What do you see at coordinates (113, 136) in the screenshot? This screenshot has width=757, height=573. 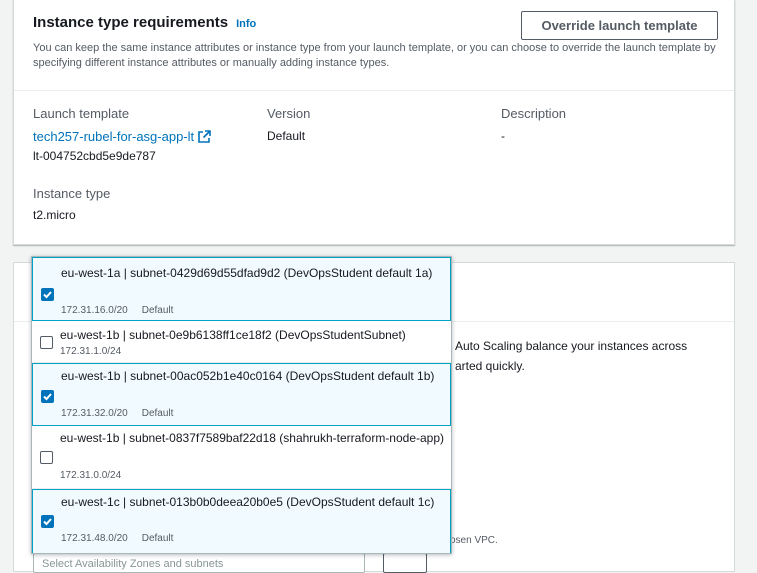 I see `launch-template-name: tech257-rubel-for-asg-app-lt` at bounding box center [113, 136].